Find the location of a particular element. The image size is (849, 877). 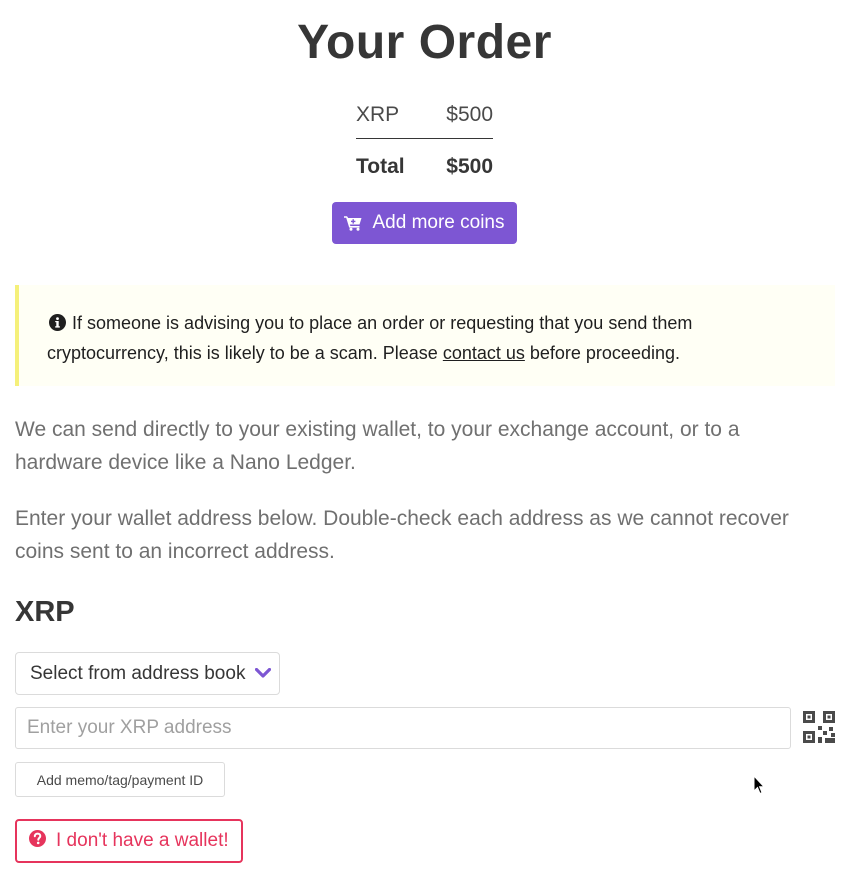

add-more-coins-label: Add more coins is located at coordinates (438, 222).